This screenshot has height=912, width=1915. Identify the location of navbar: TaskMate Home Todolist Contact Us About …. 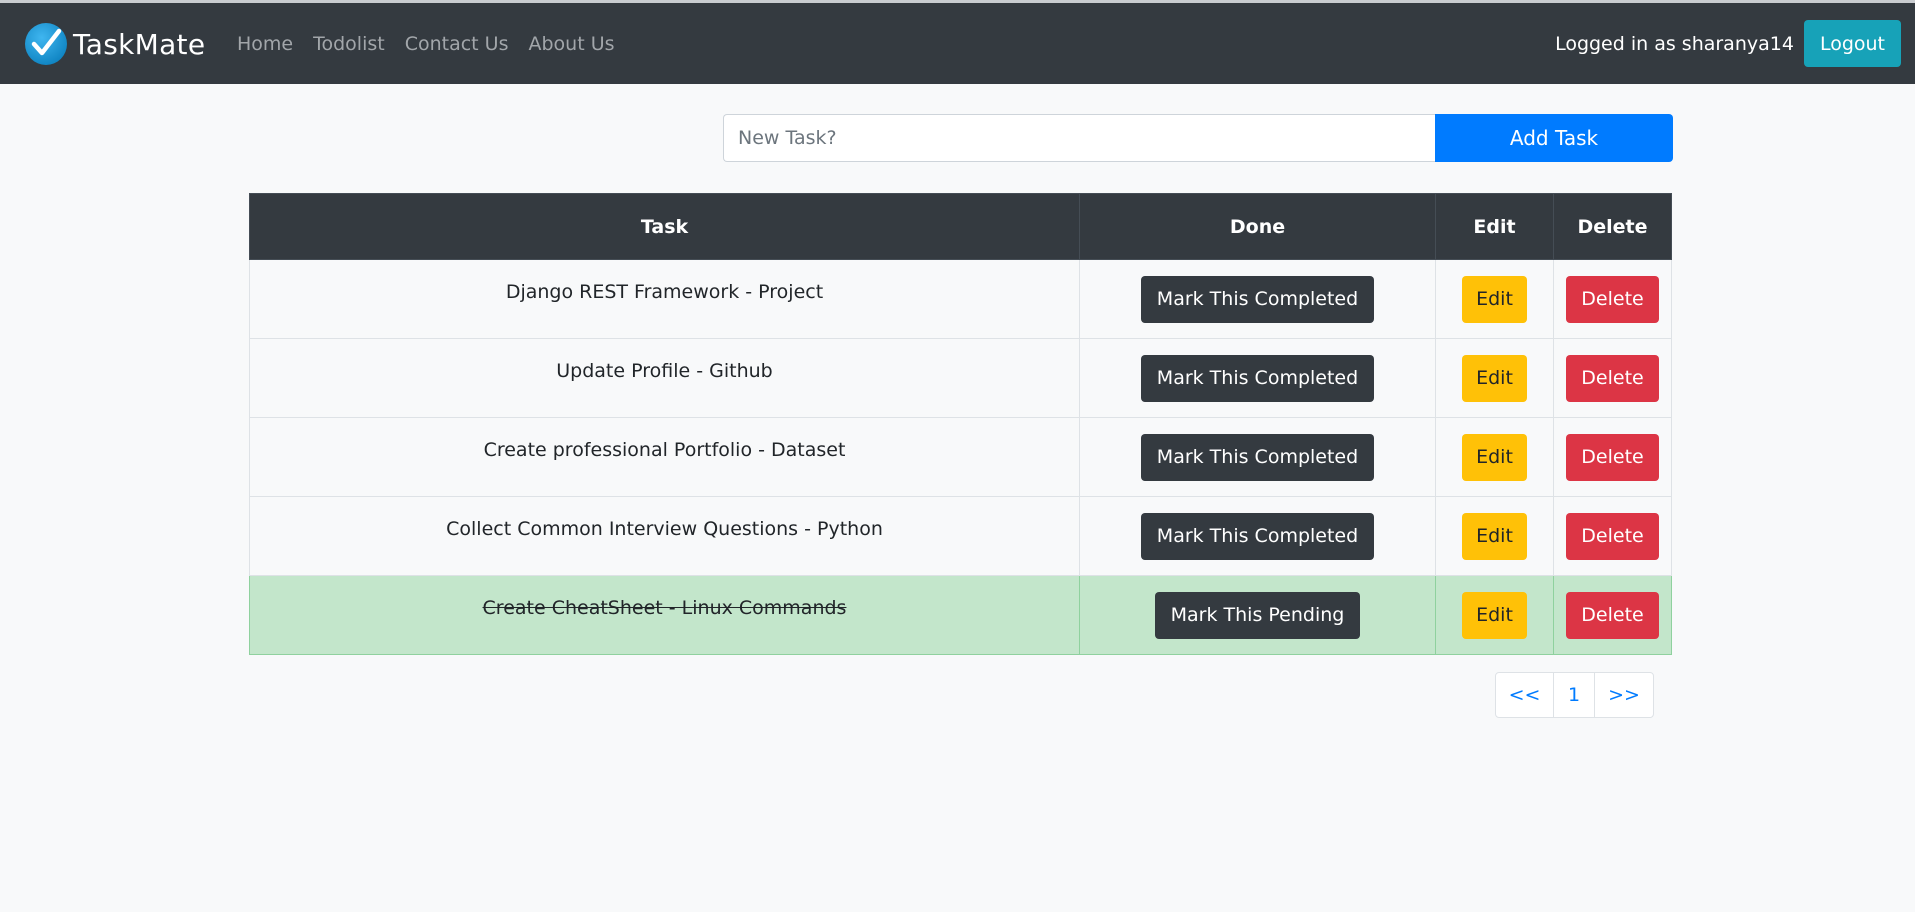
(957, 43).